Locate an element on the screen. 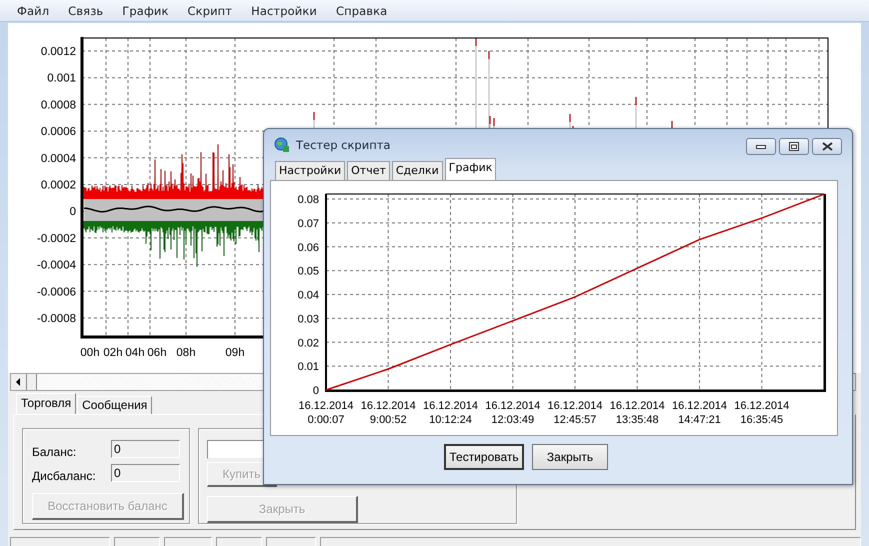 The image size is (869, 546). tab: Торговля is located at coordinates (46, 403).